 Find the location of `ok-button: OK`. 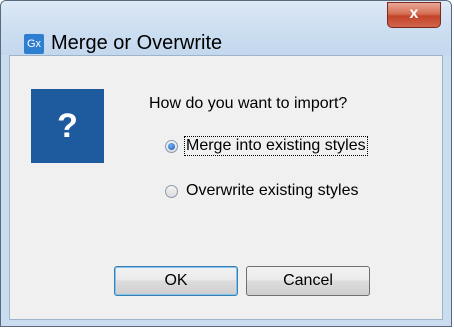

ok-button: OK is located at coordinates (176, 281).